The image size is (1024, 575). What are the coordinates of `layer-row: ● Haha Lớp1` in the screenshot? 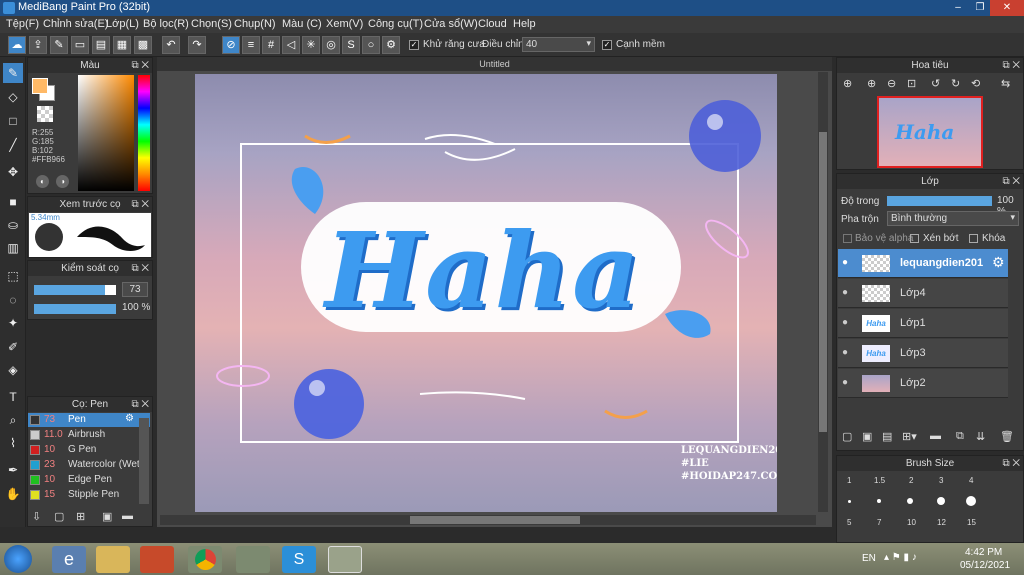 It's located at (923, 323).